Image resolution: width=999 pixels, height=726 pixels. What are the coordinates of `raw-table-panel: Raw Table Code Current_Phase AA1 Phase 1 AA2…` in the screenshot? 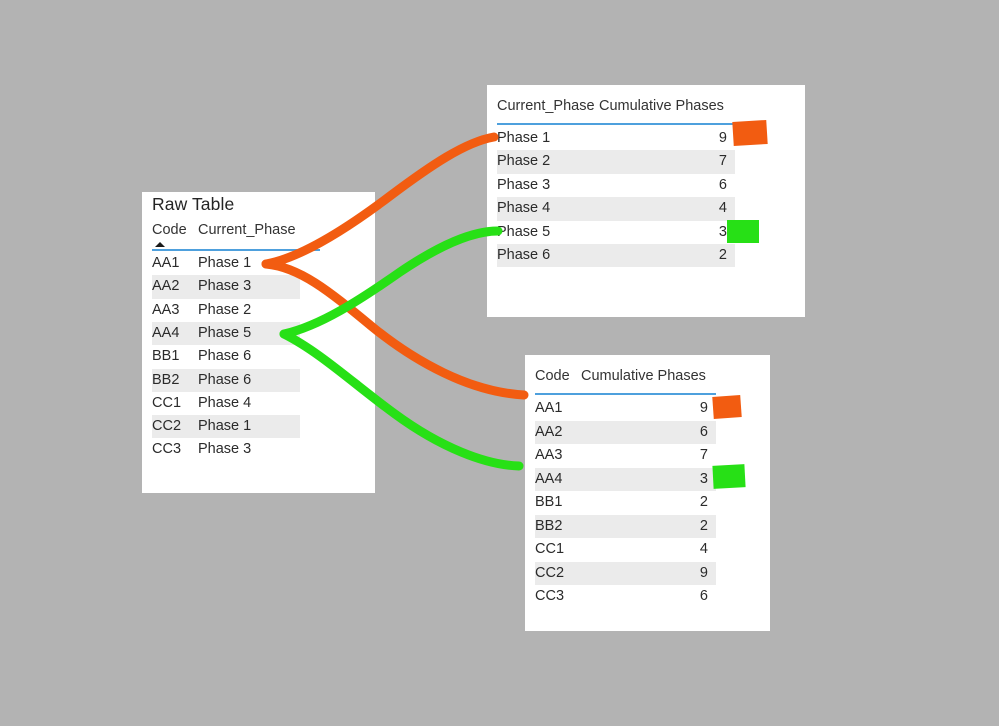 It's located at (258, 342).